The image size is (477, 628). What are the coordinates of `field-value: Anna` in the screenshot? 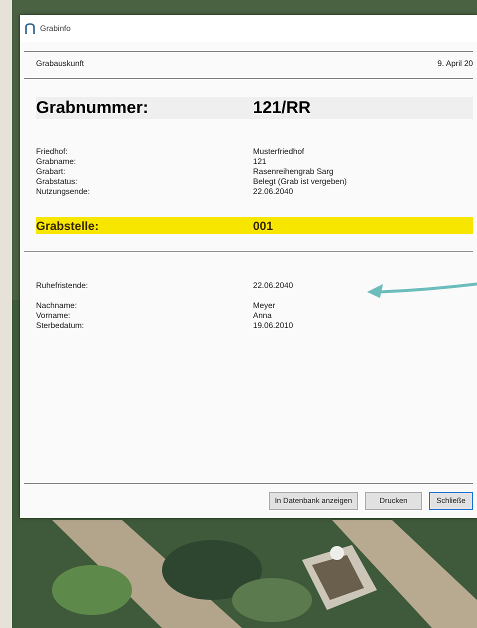 It's located at (262, 316).